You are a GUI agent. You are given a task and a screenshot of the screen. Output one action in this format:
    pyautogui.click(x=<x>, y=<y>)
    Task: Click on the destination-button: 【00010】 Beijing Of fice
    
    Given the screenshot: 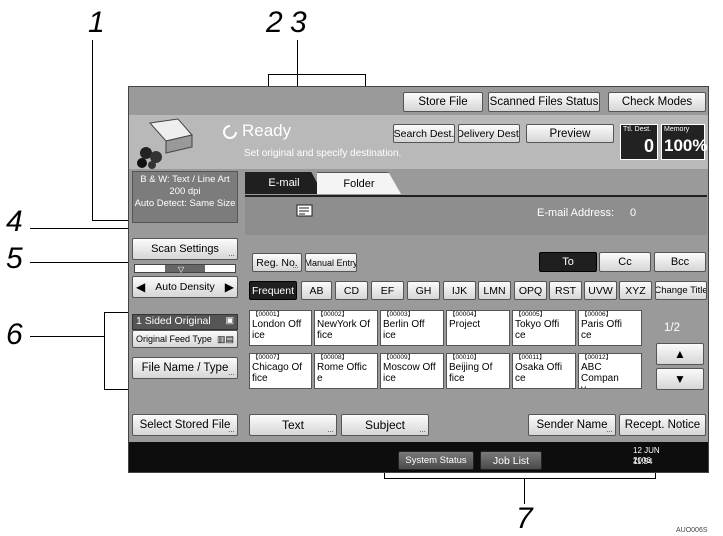 What is the action you would take?
    pyautogui.click(x=478, y=371)
    